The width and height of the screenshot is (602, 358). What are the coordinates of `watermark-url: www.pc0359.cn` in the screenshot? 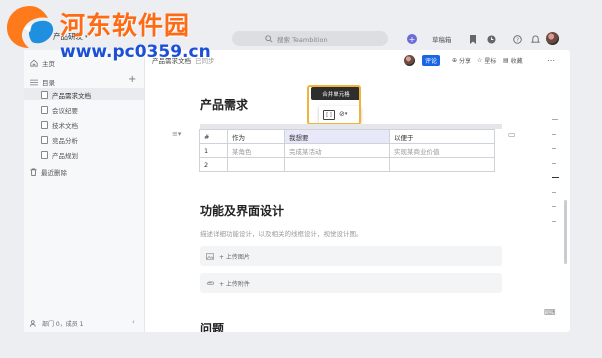 It's located at (135, 52).